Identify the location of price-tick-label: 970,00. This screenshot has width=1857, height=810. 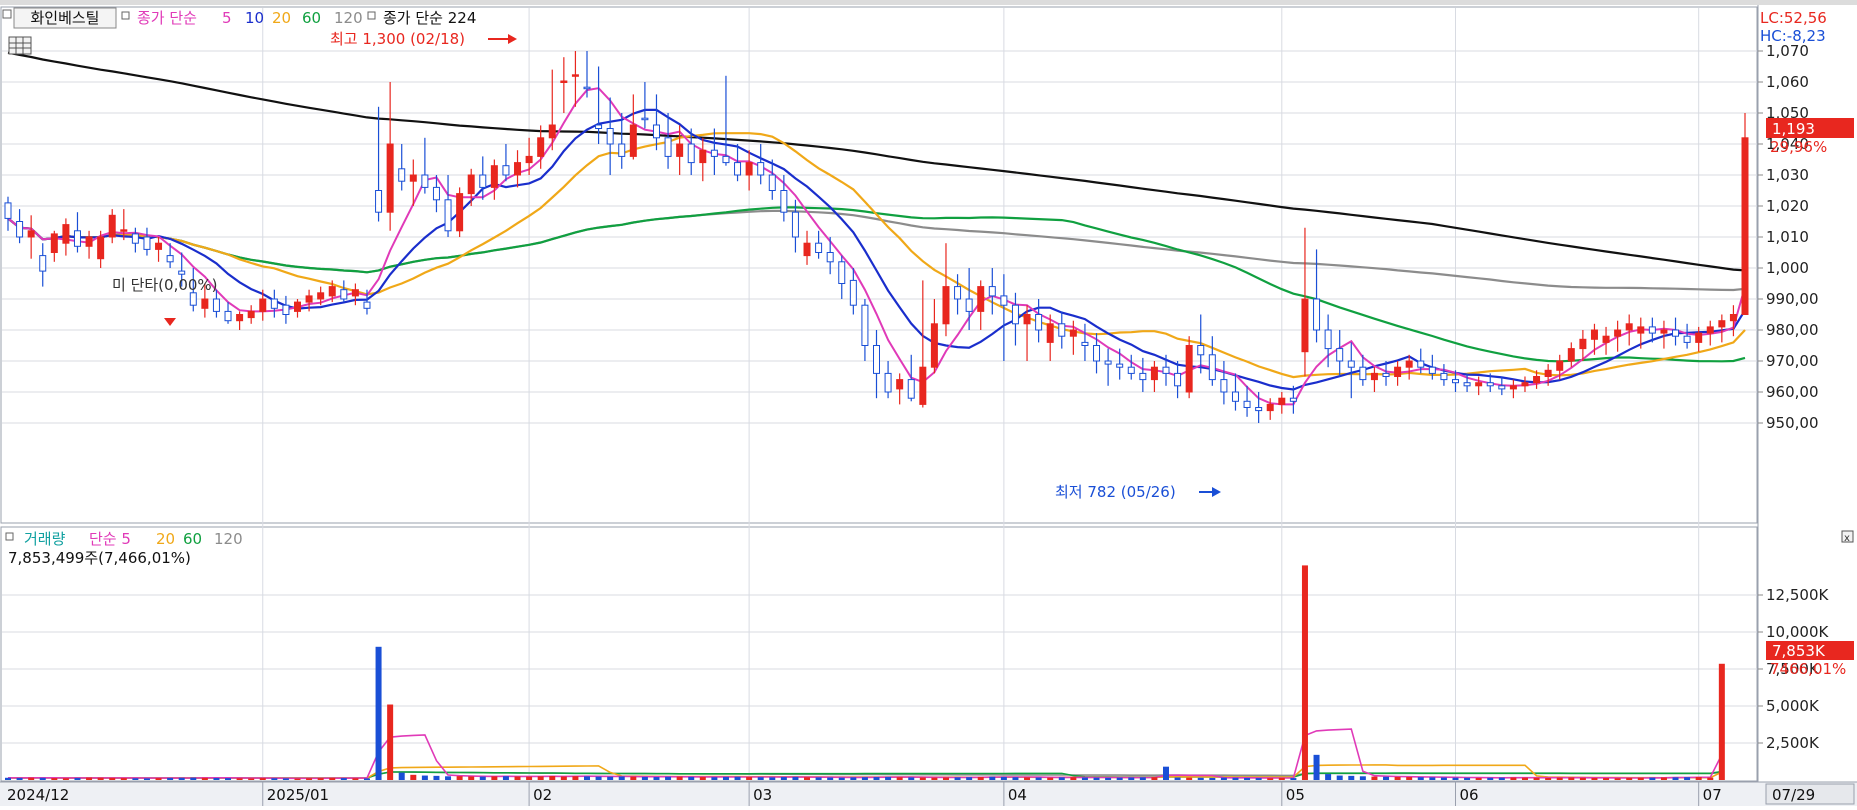
(1792, 361).